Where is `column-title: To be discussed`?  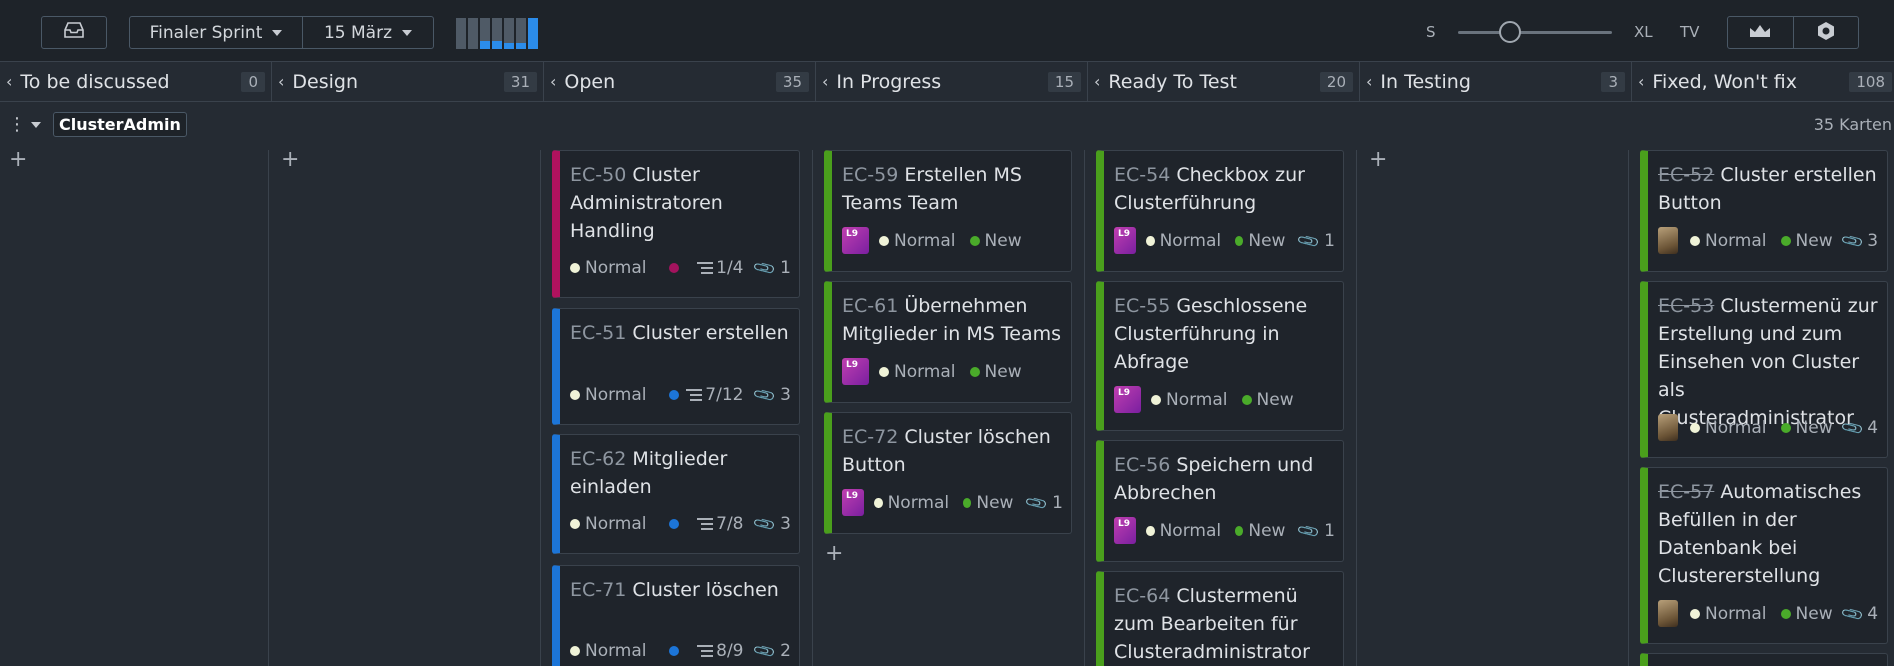 column-title: To be discussed is located at coordinates (95, 81).